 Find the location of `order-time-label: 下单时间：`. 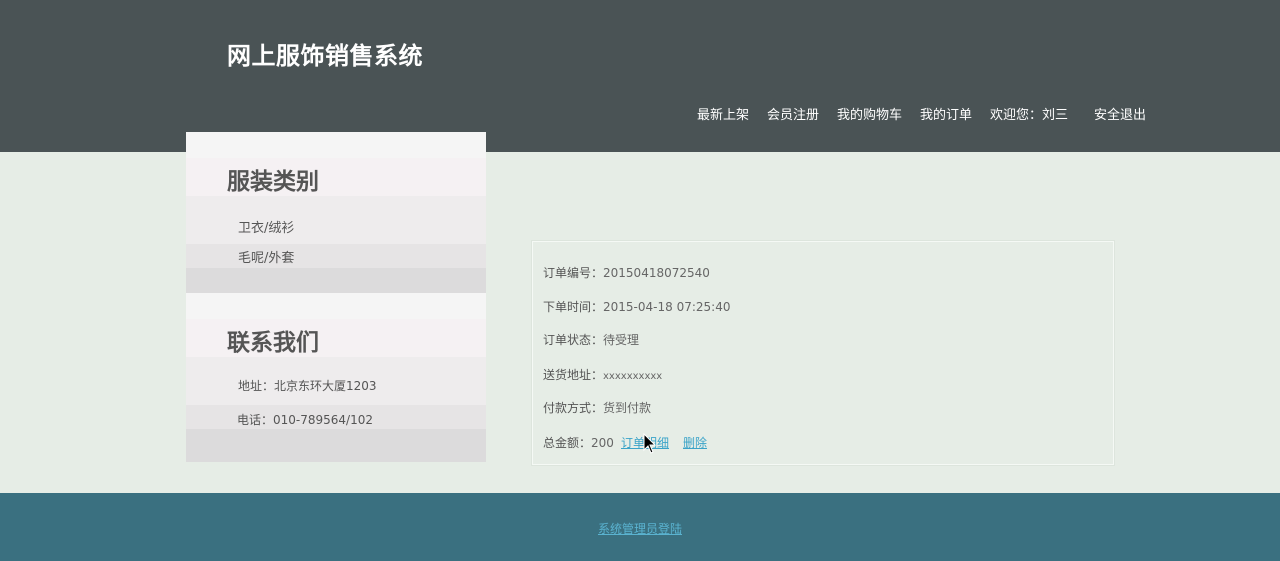

order-time-label: 下单时间： is located at coordinates (573, 307).